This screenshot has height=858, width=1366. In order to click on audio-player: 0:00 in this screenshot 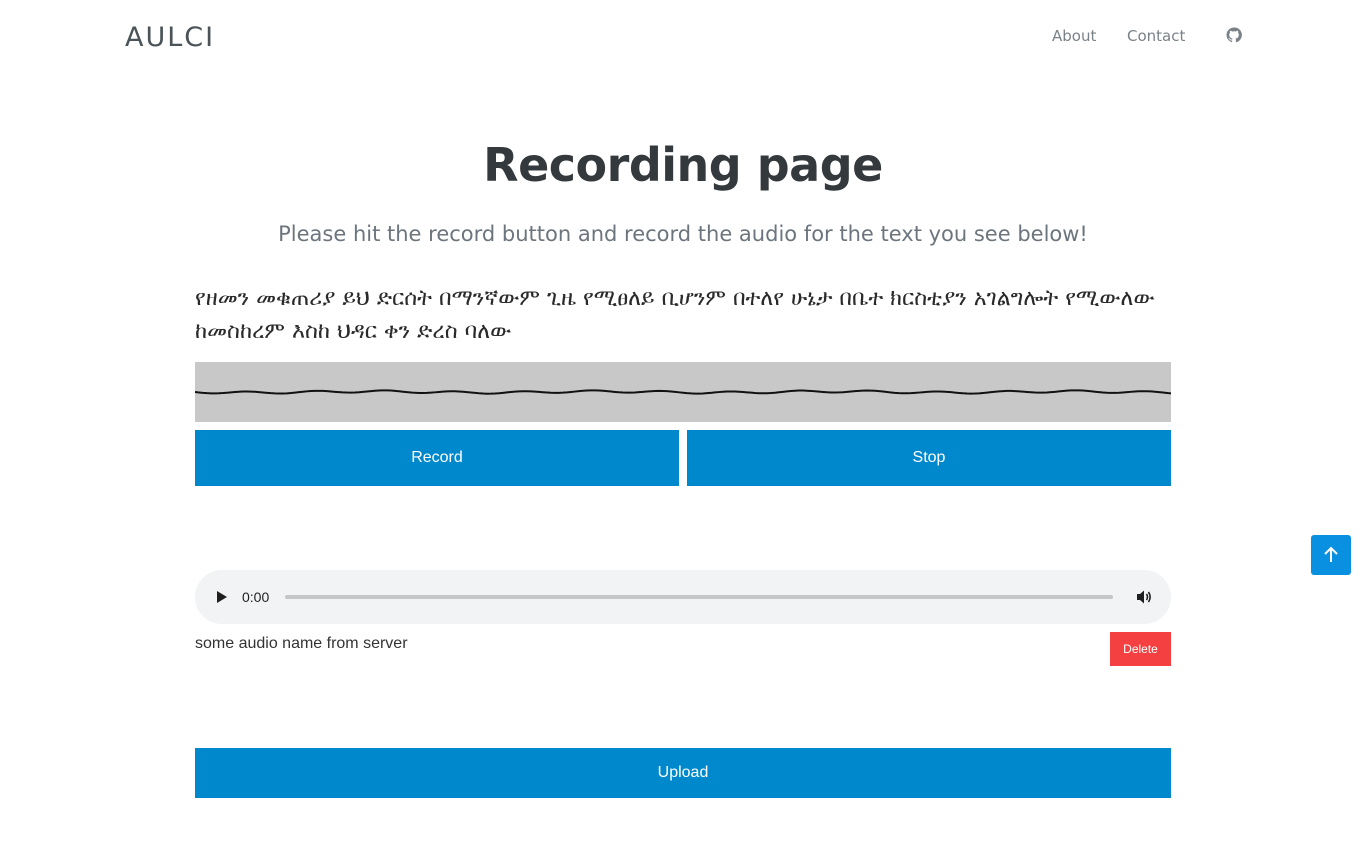, I will do `click(683, 597)`.